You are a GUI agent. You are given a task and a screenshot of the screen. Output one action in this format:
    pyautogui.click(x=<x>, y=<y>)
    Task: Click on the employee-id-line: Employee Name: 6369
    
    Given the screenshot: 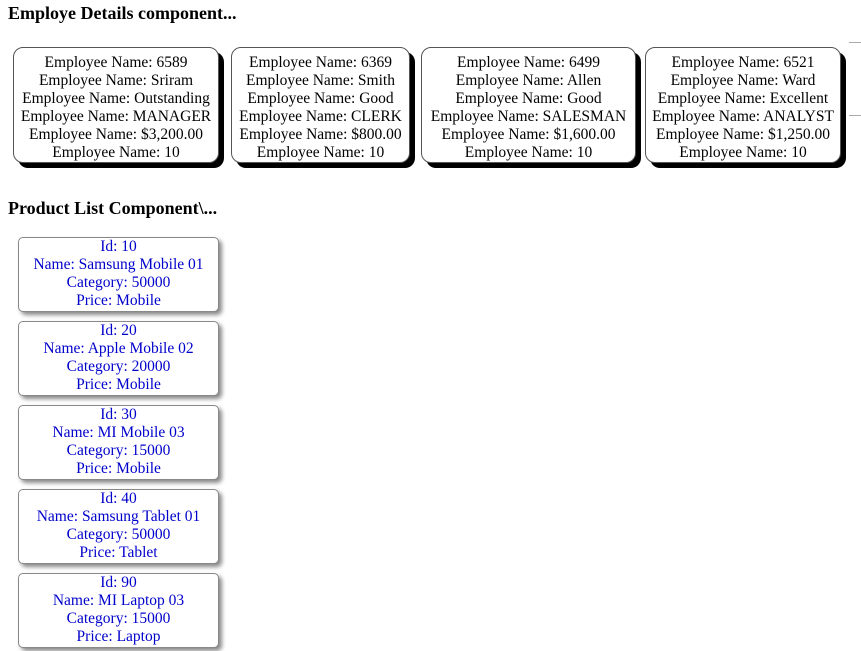 What is the action you would take?
    pyautogui.click(x=320, y=63)
    